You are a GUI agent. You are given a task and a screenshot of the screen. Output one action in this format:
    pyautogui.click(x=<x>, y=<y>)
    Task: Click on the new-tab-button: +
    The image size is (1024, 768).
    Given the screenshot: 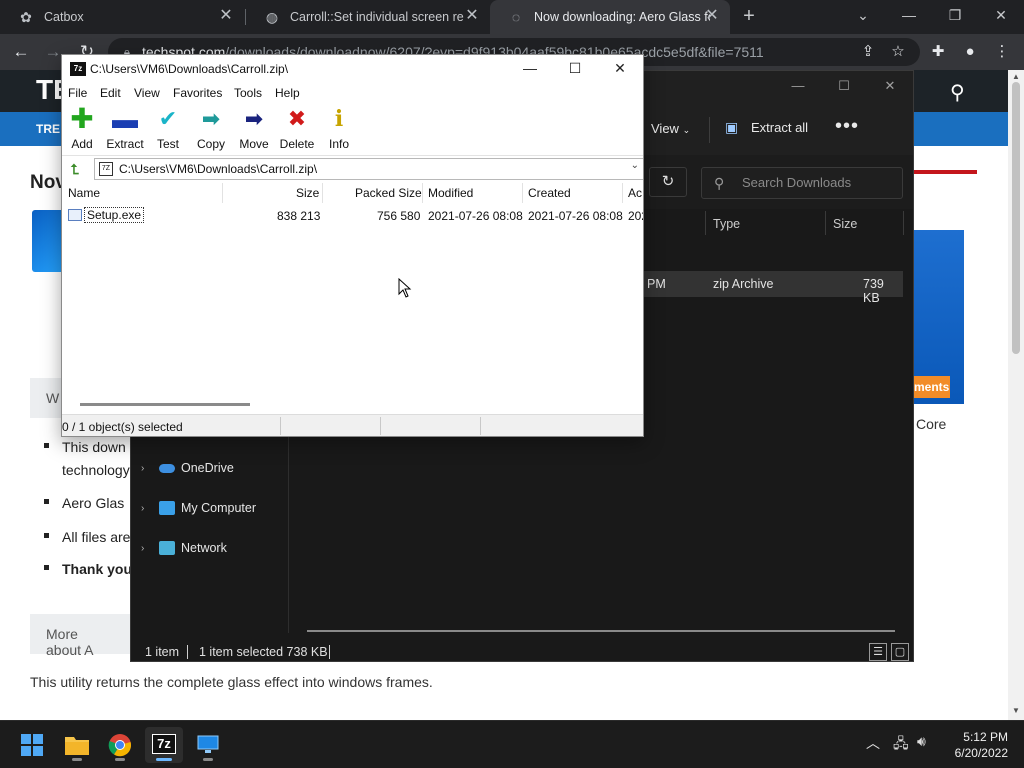 What is the action you would take?
    pyautogui.click(x=749, y=17)
    